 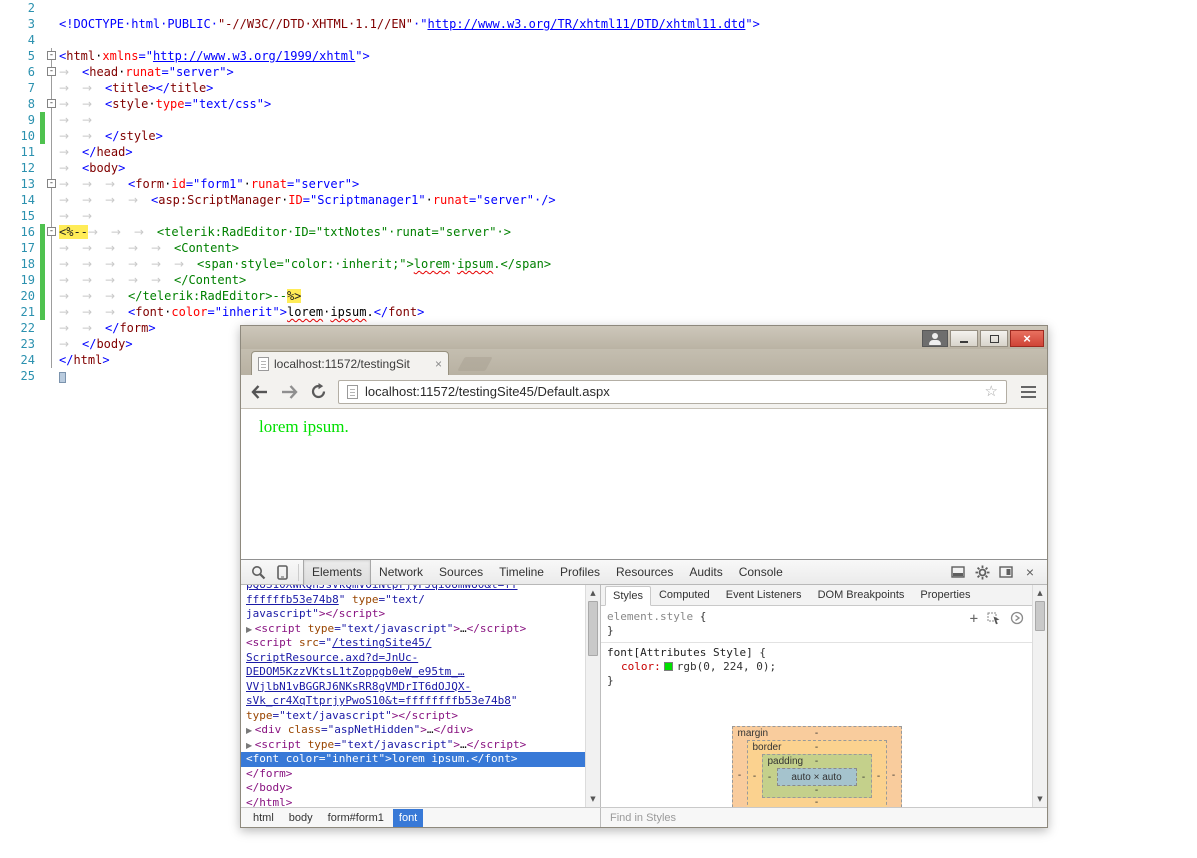 I want to click on code-line: 7 <title></title>, so click(x=598, y=88).